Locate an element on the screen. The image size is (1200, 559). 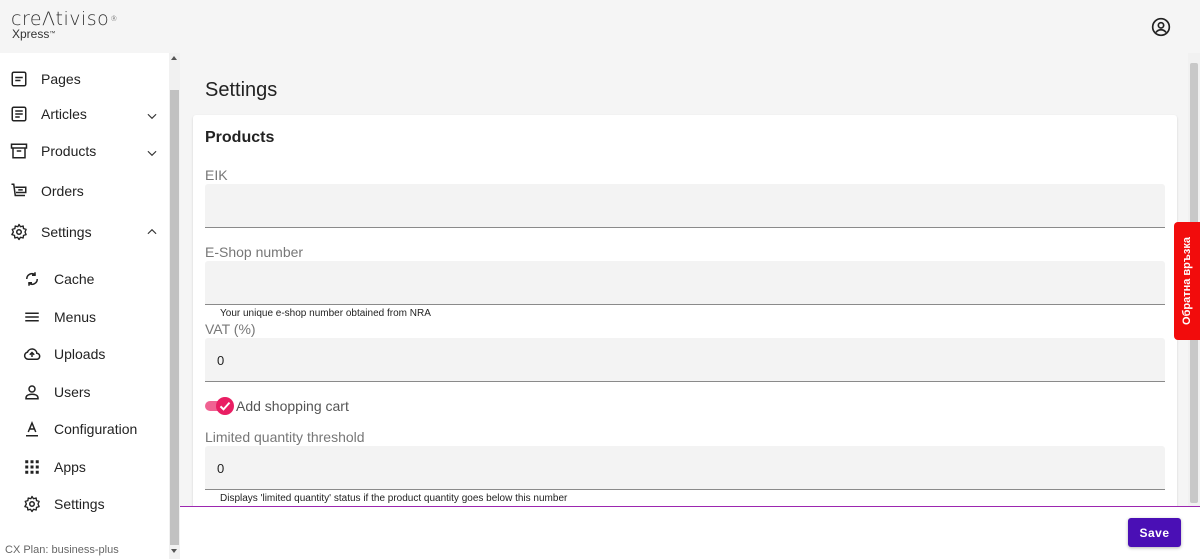
add-shopping-cart-toggle is located at coordinates (219, 406).